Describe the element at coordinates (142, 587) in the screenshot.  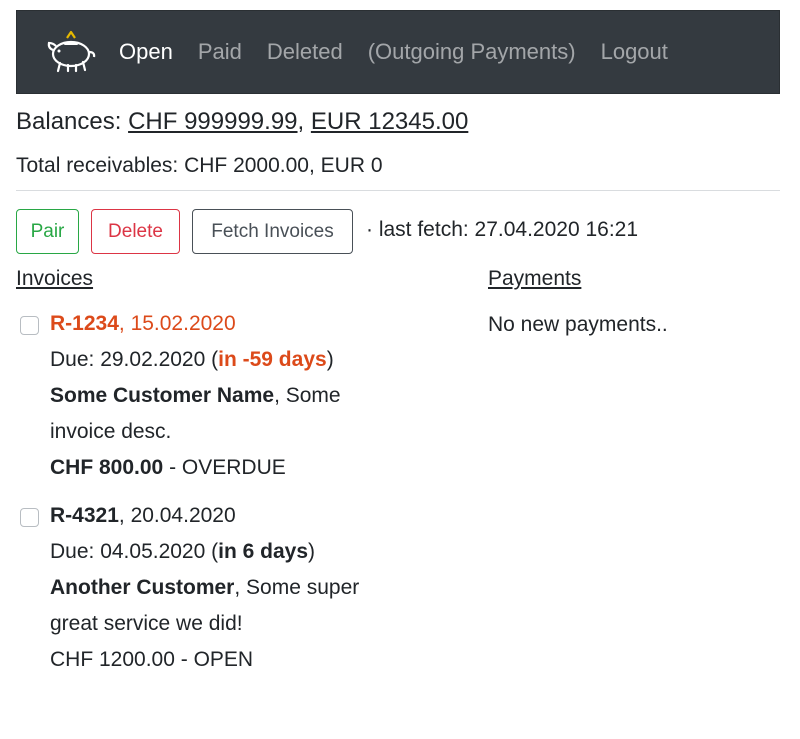
I see `customer-name: Another Customer` at that location.